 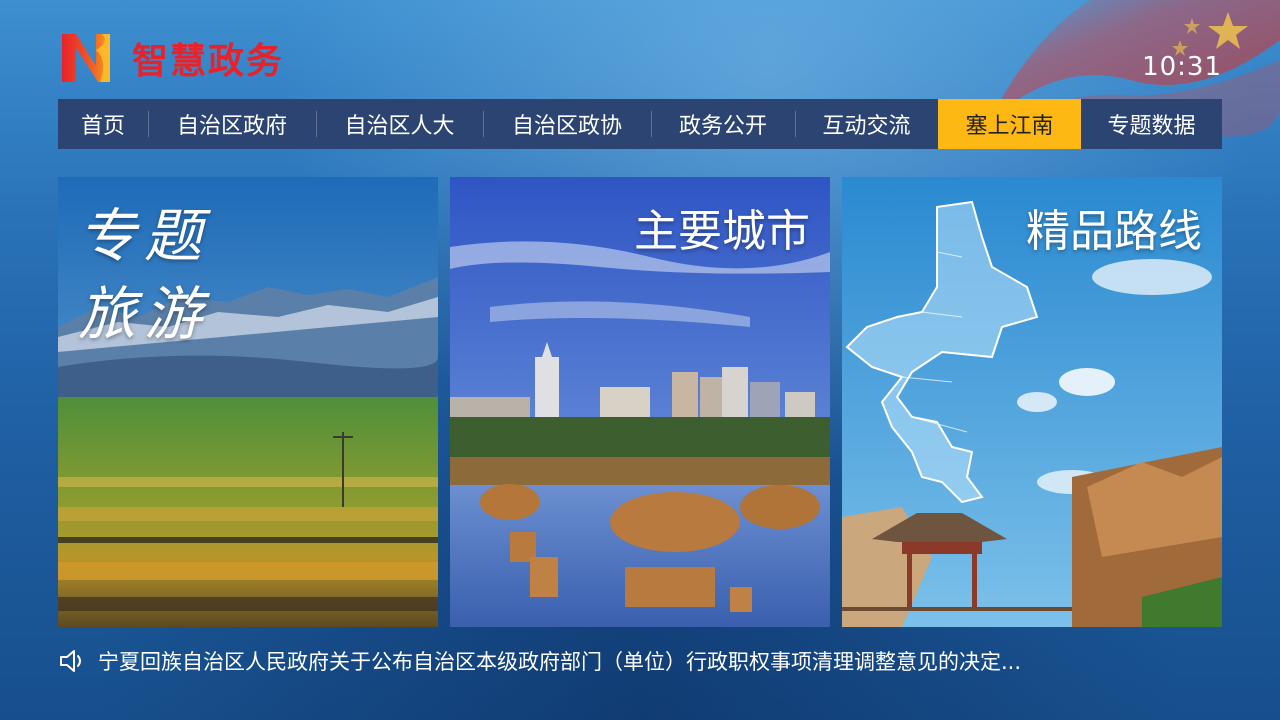 I want to click on nav-item-interaction: 互动交流, so click(x=866, y=124).